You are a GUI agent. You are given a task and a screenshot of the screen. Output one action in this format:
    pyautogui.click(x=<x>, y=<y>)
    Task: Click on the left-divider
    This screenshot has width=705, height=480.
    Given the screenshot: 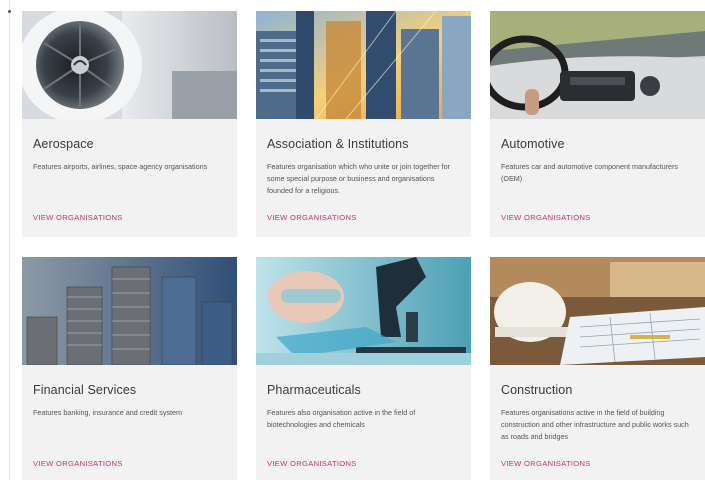 What is the action you would take?
    pyautogui.click(x=9, y=240)
    